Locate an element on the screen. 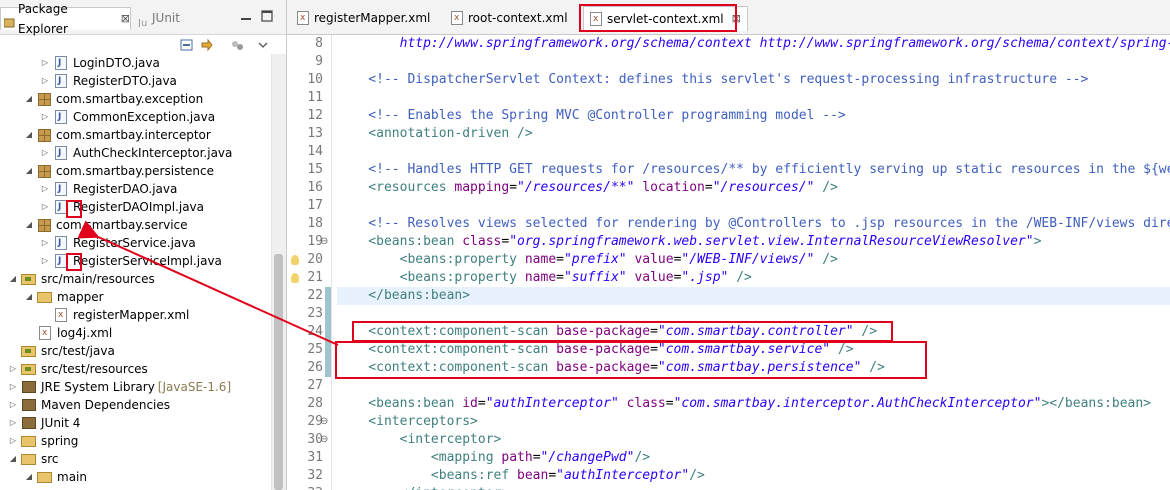 The width and height of the screenshot is (1170, 490). tree-scrollbar-thumb is located at coordinates (278, 372).